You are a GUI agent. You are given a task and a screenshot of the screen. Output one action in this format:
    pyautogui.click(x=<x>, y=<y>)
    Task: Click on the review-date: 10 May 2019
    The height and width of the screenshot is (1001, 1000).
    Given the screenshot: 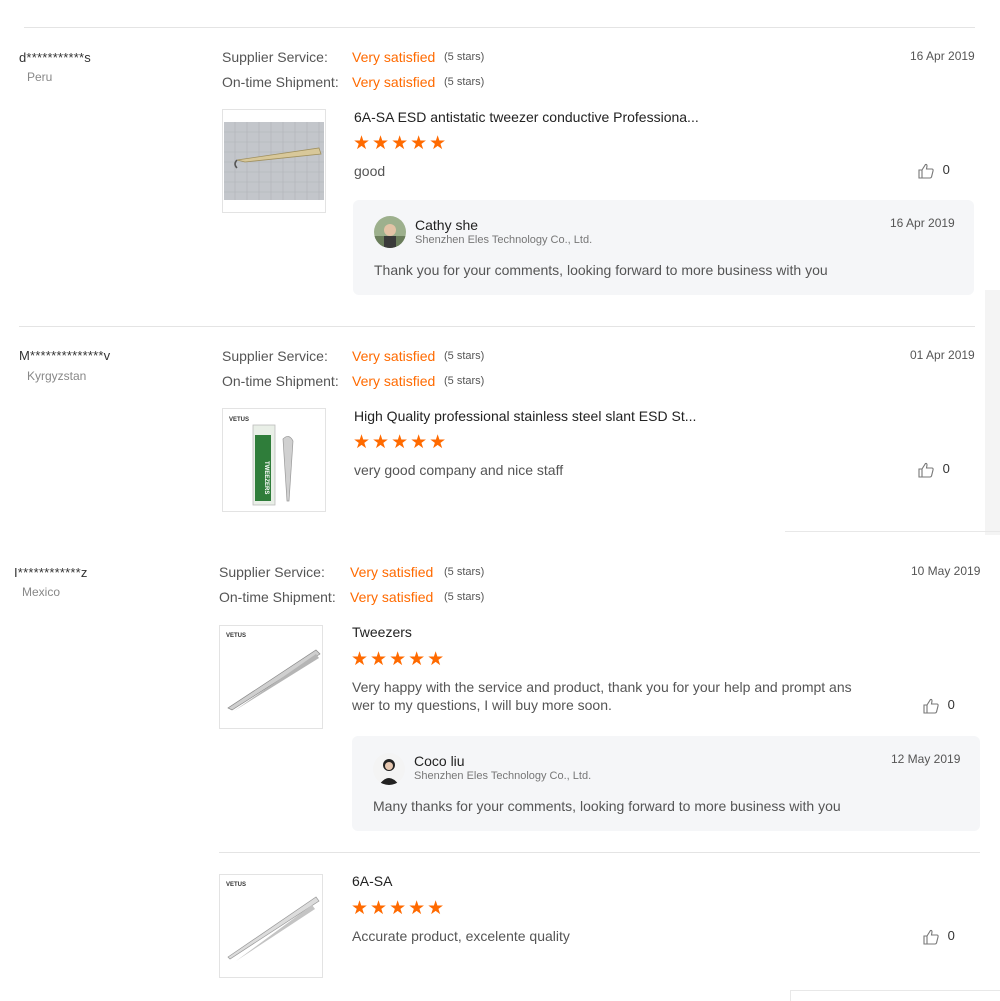 What is the action you would take?
    pyautogui.click(x=946, y=571)
    